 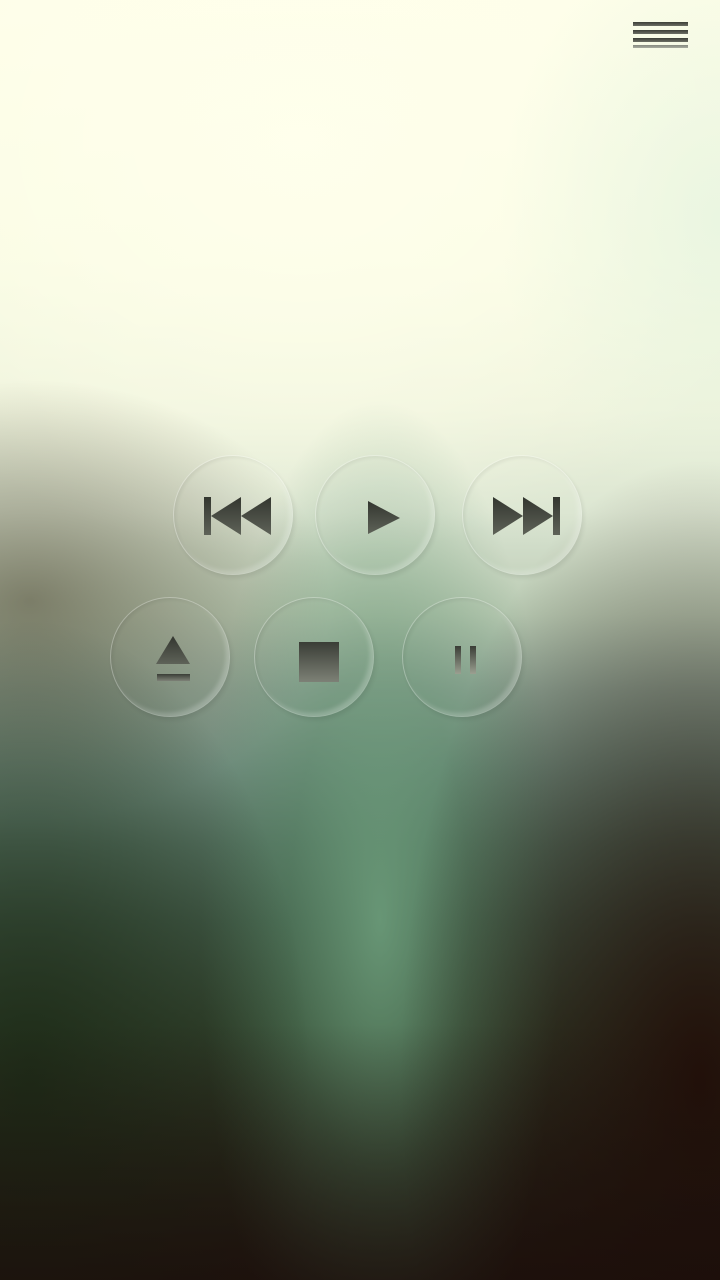 I want to click on eject-button, so click(x=170, y=657).